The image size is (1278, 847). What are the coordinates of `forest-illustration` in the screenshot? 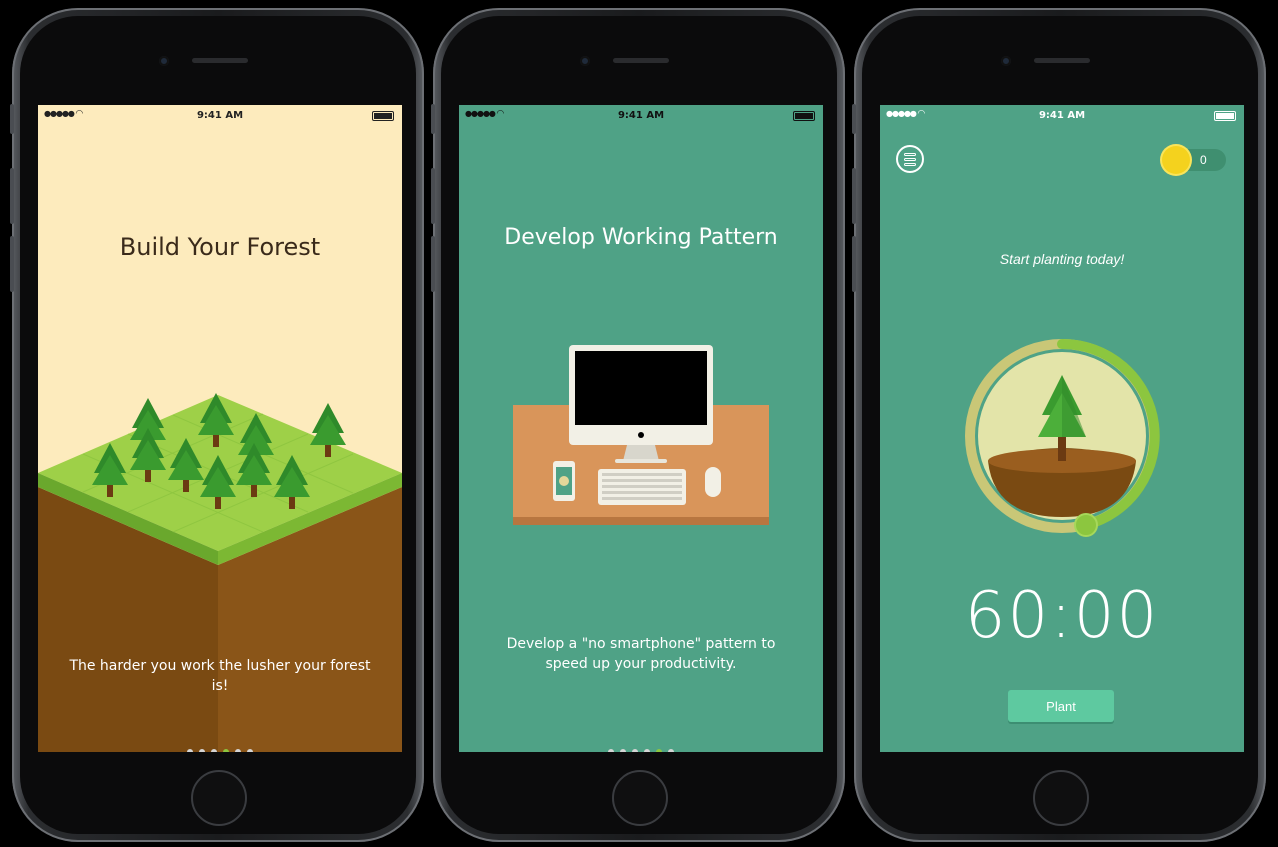 It's located at (220, 572).